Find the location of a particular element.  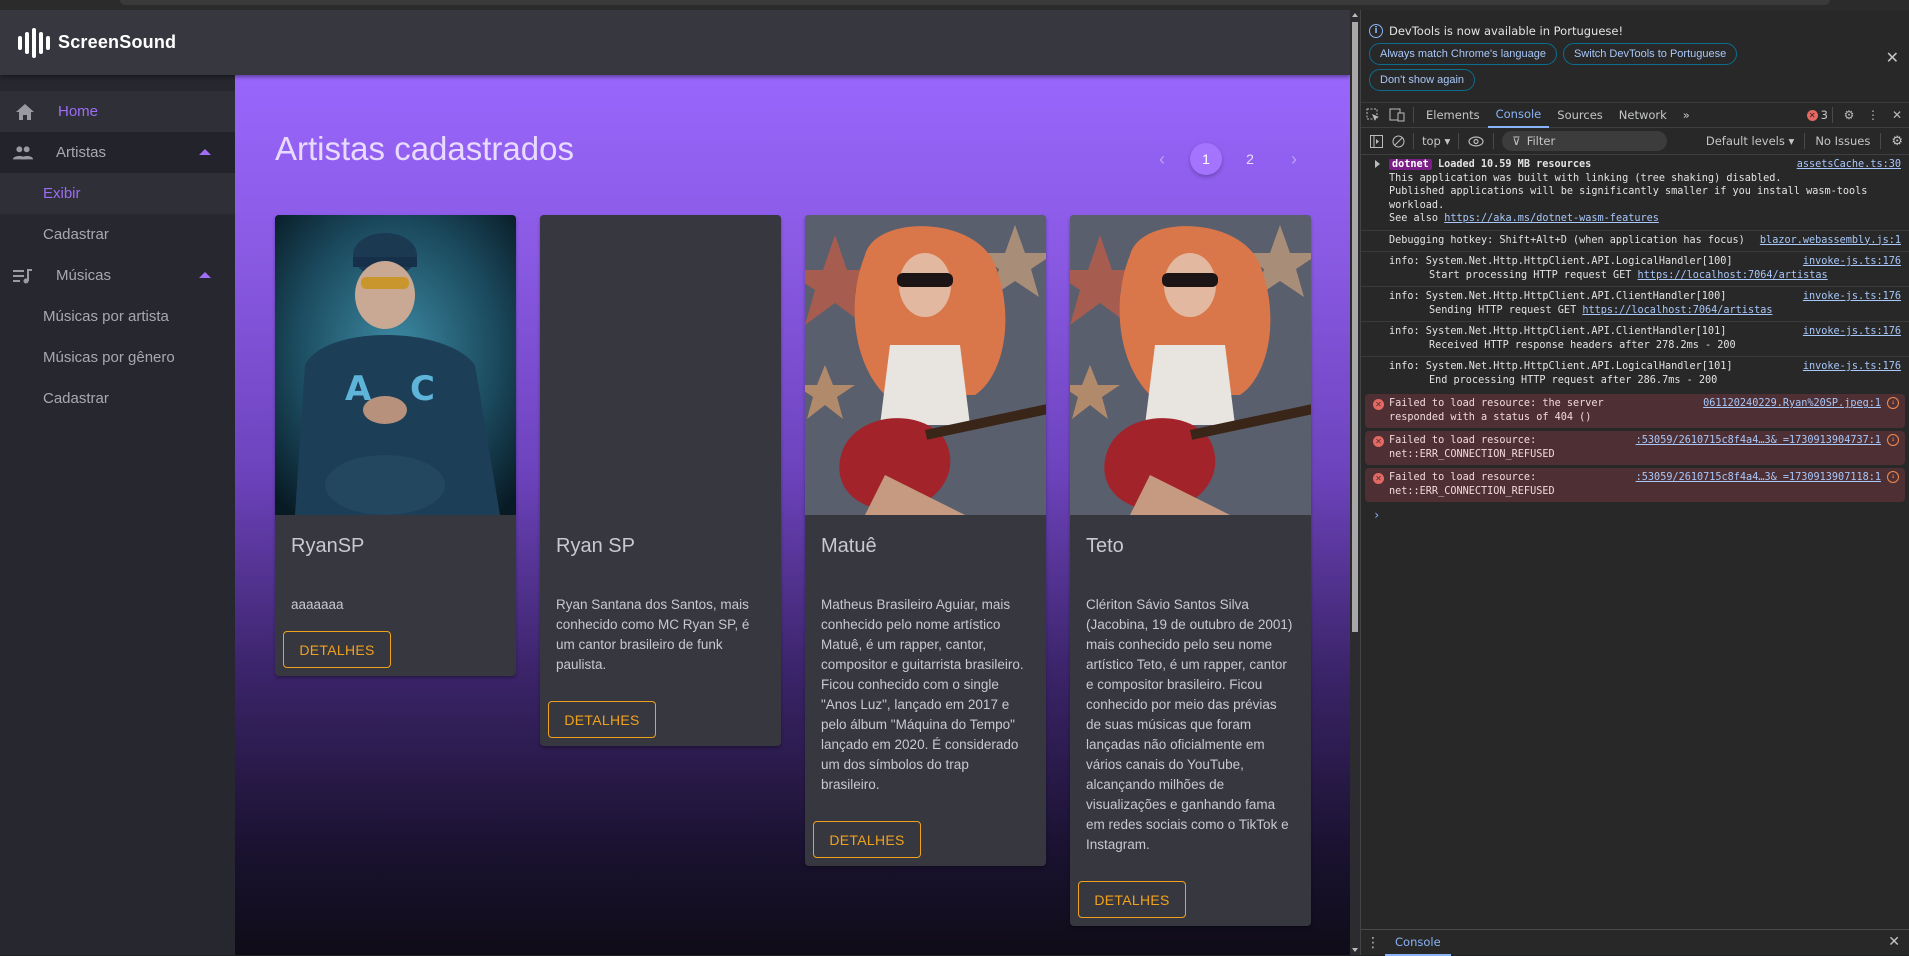

close-devtools-icon: ✕ is located at coordinates (1897, 115).